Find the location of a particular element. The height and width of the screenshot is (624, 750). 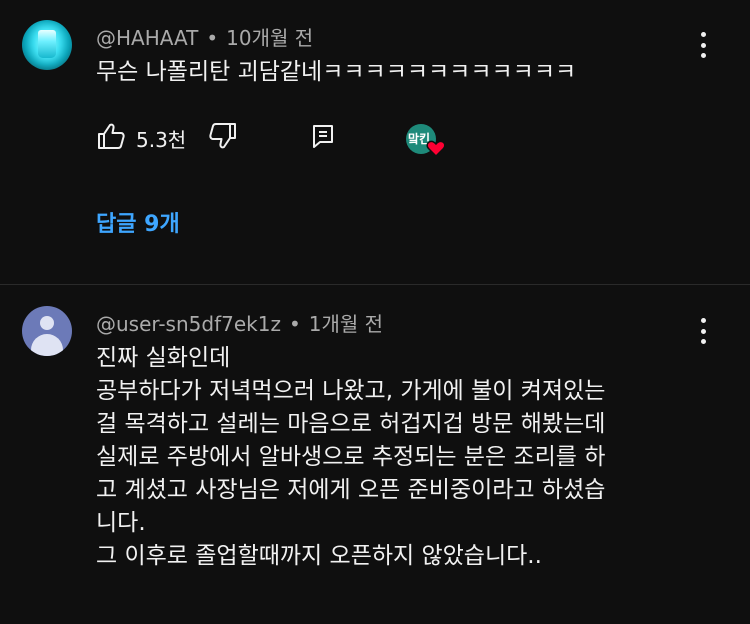

comment-actions: 5.3천 is located at coordinates (216, 138).